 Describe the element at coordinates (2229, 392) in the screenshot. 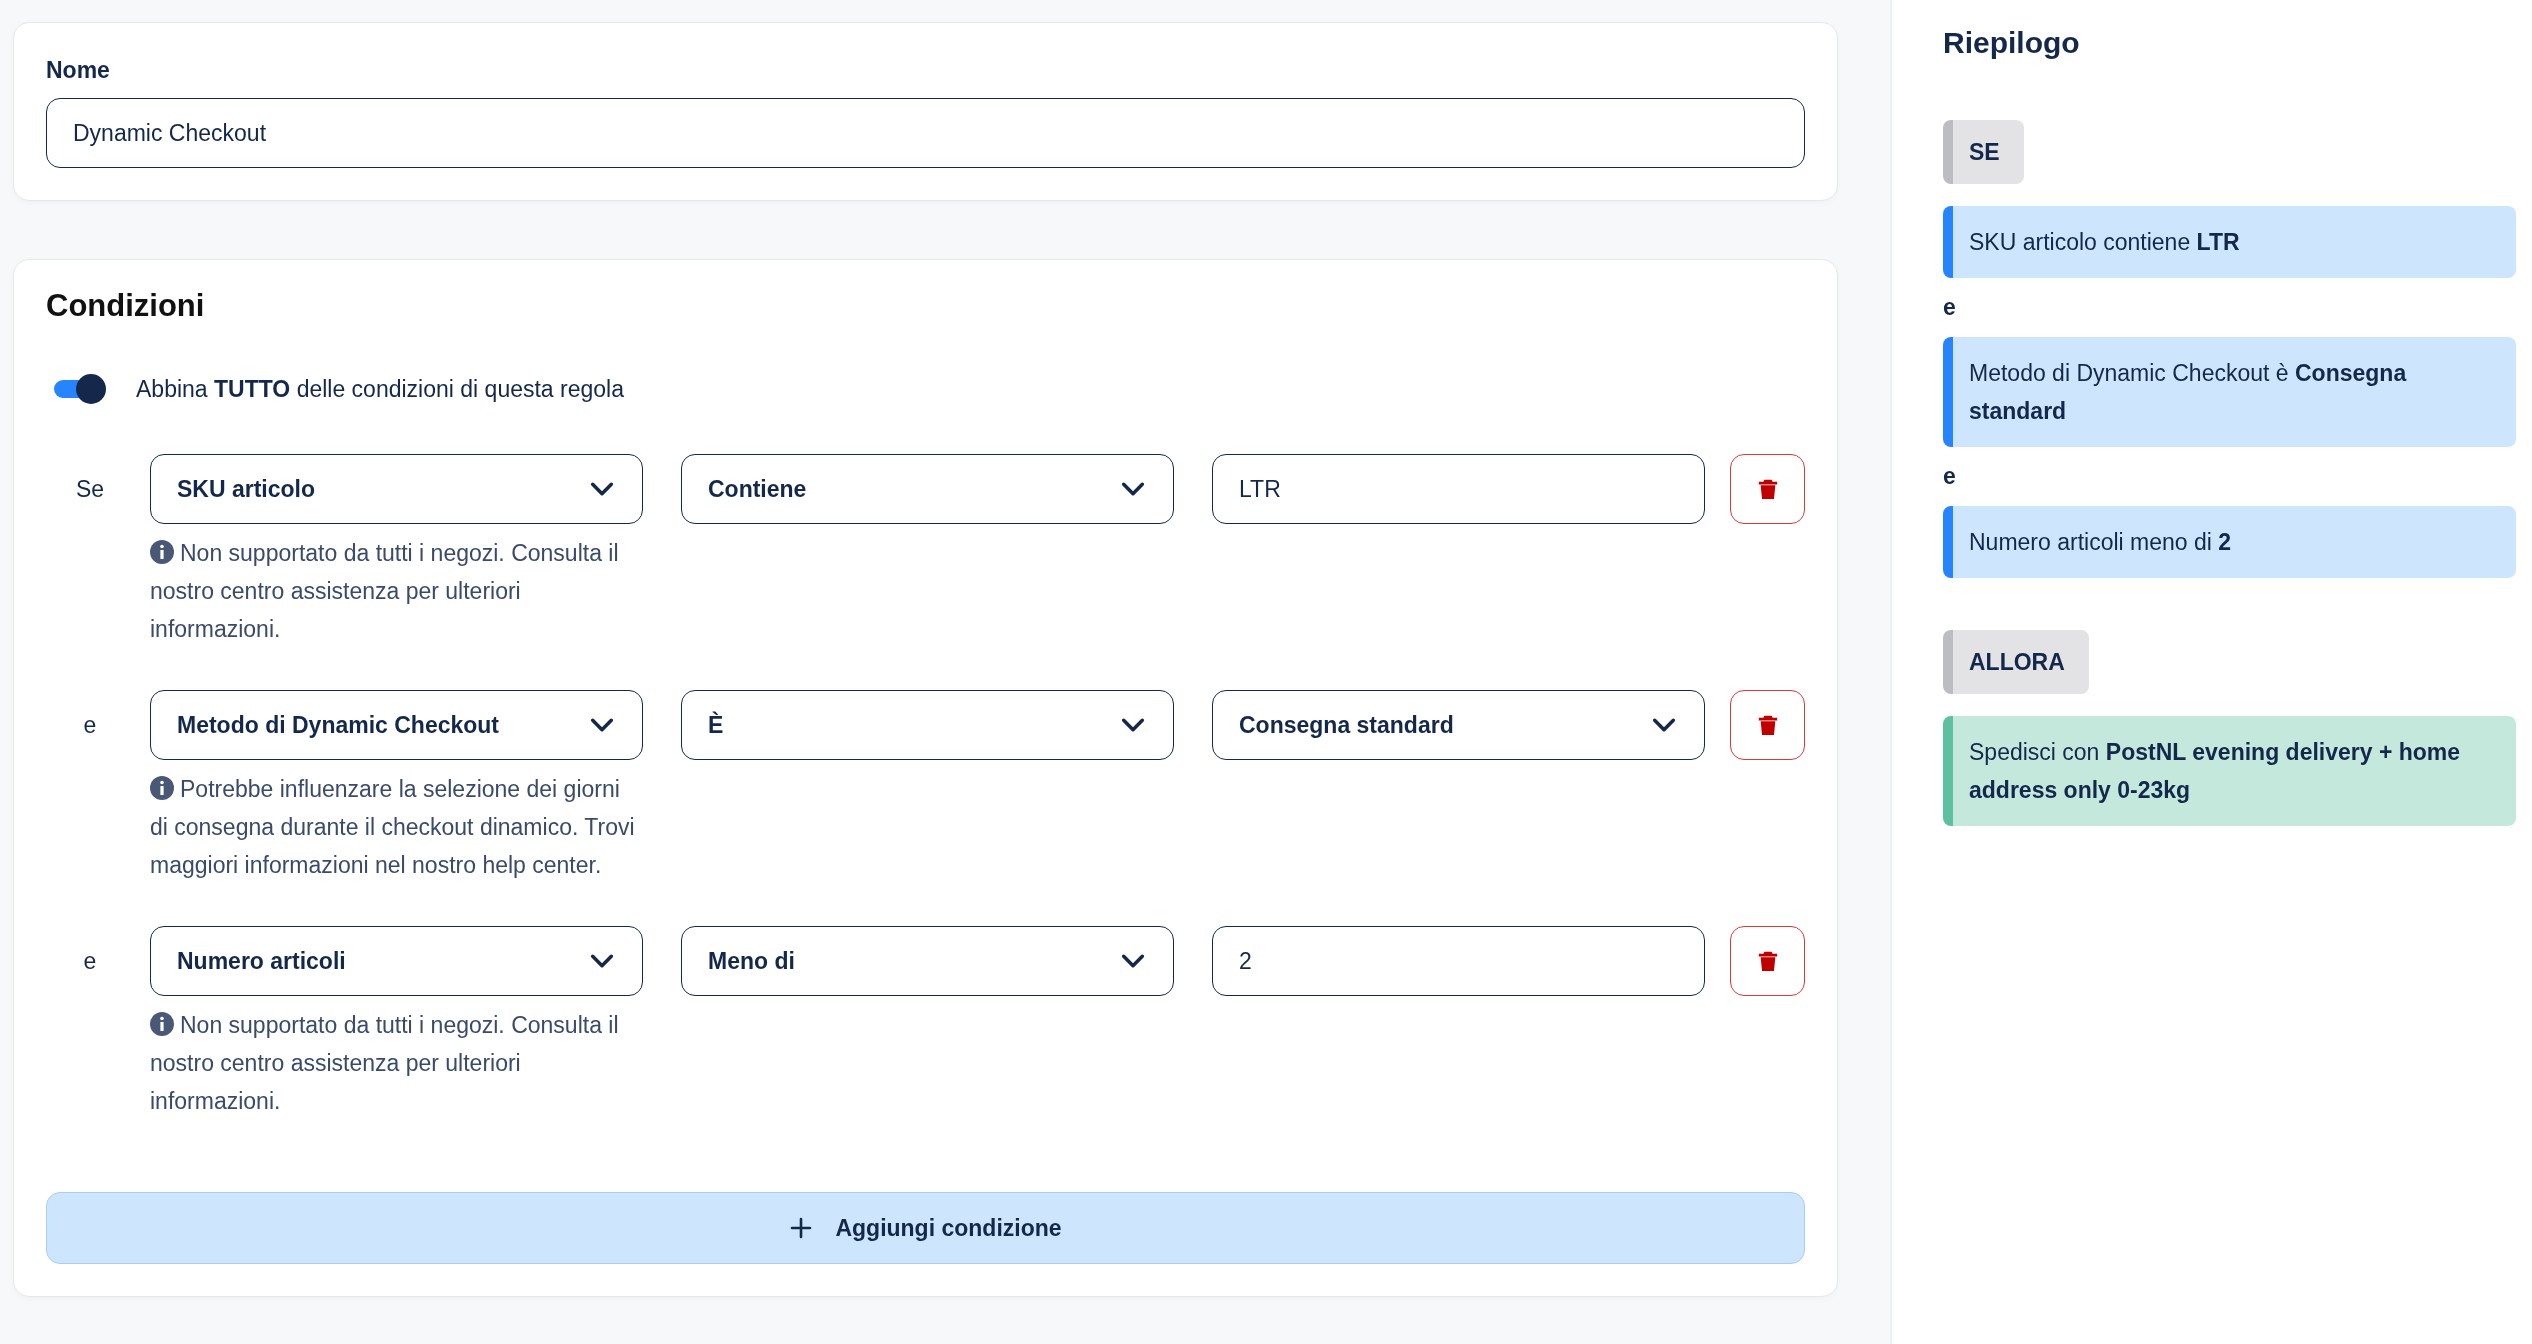

I see `condition-summary: Metodo di Dynamic Checkout è Consegna standard` at that location.